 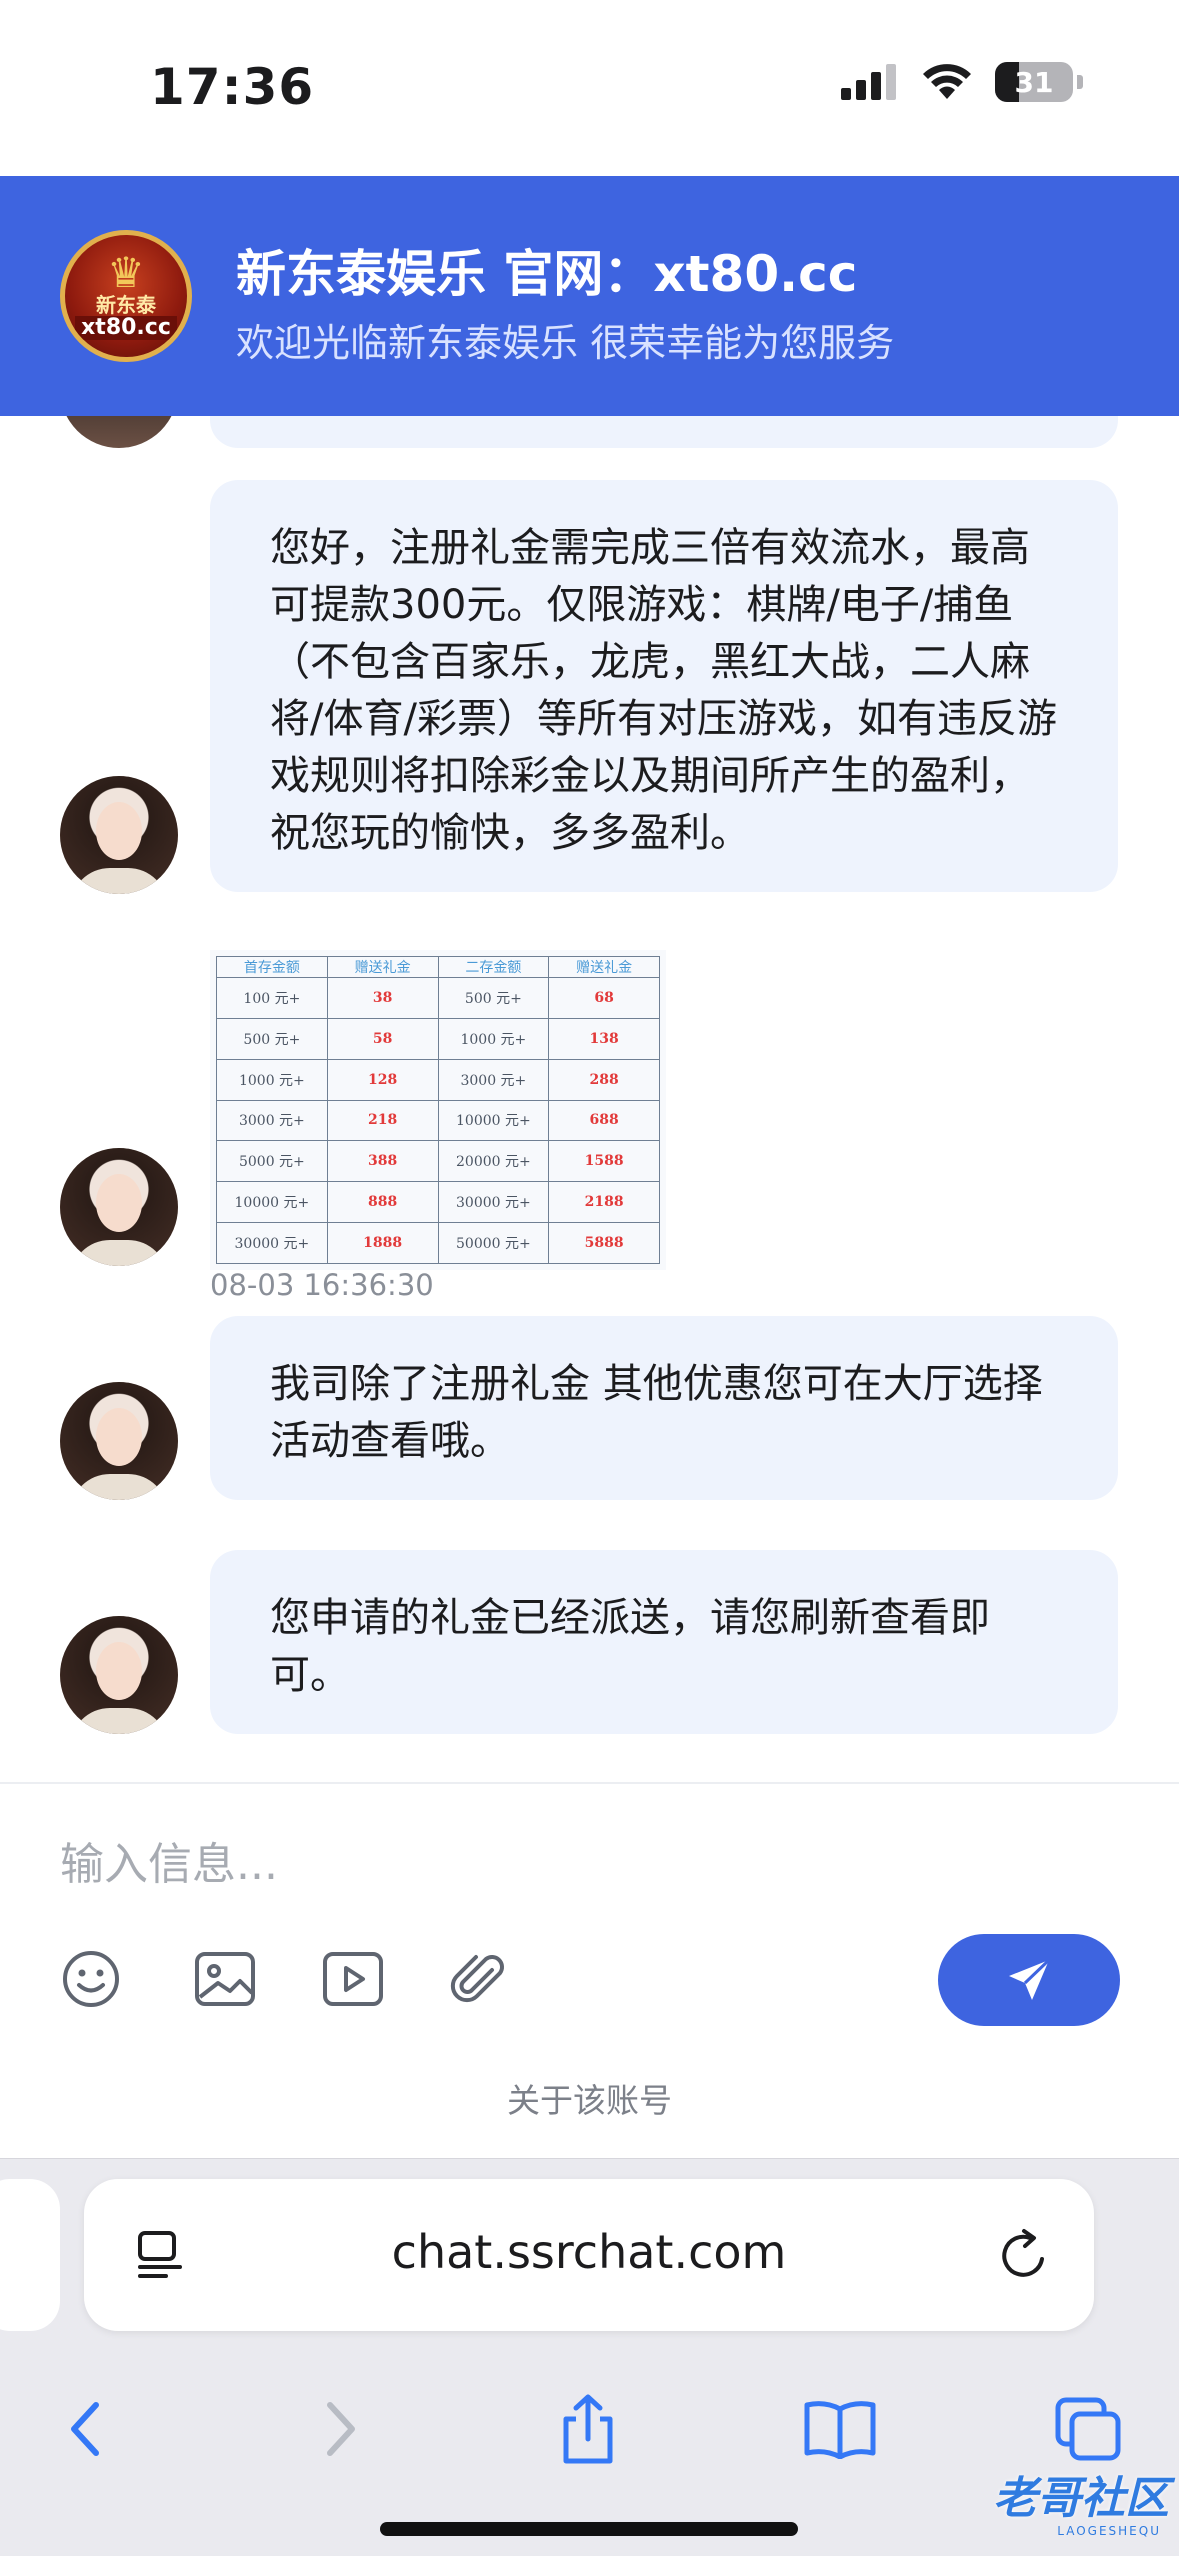 I want to click on emoji-icon, so click(x=91, y=1979).